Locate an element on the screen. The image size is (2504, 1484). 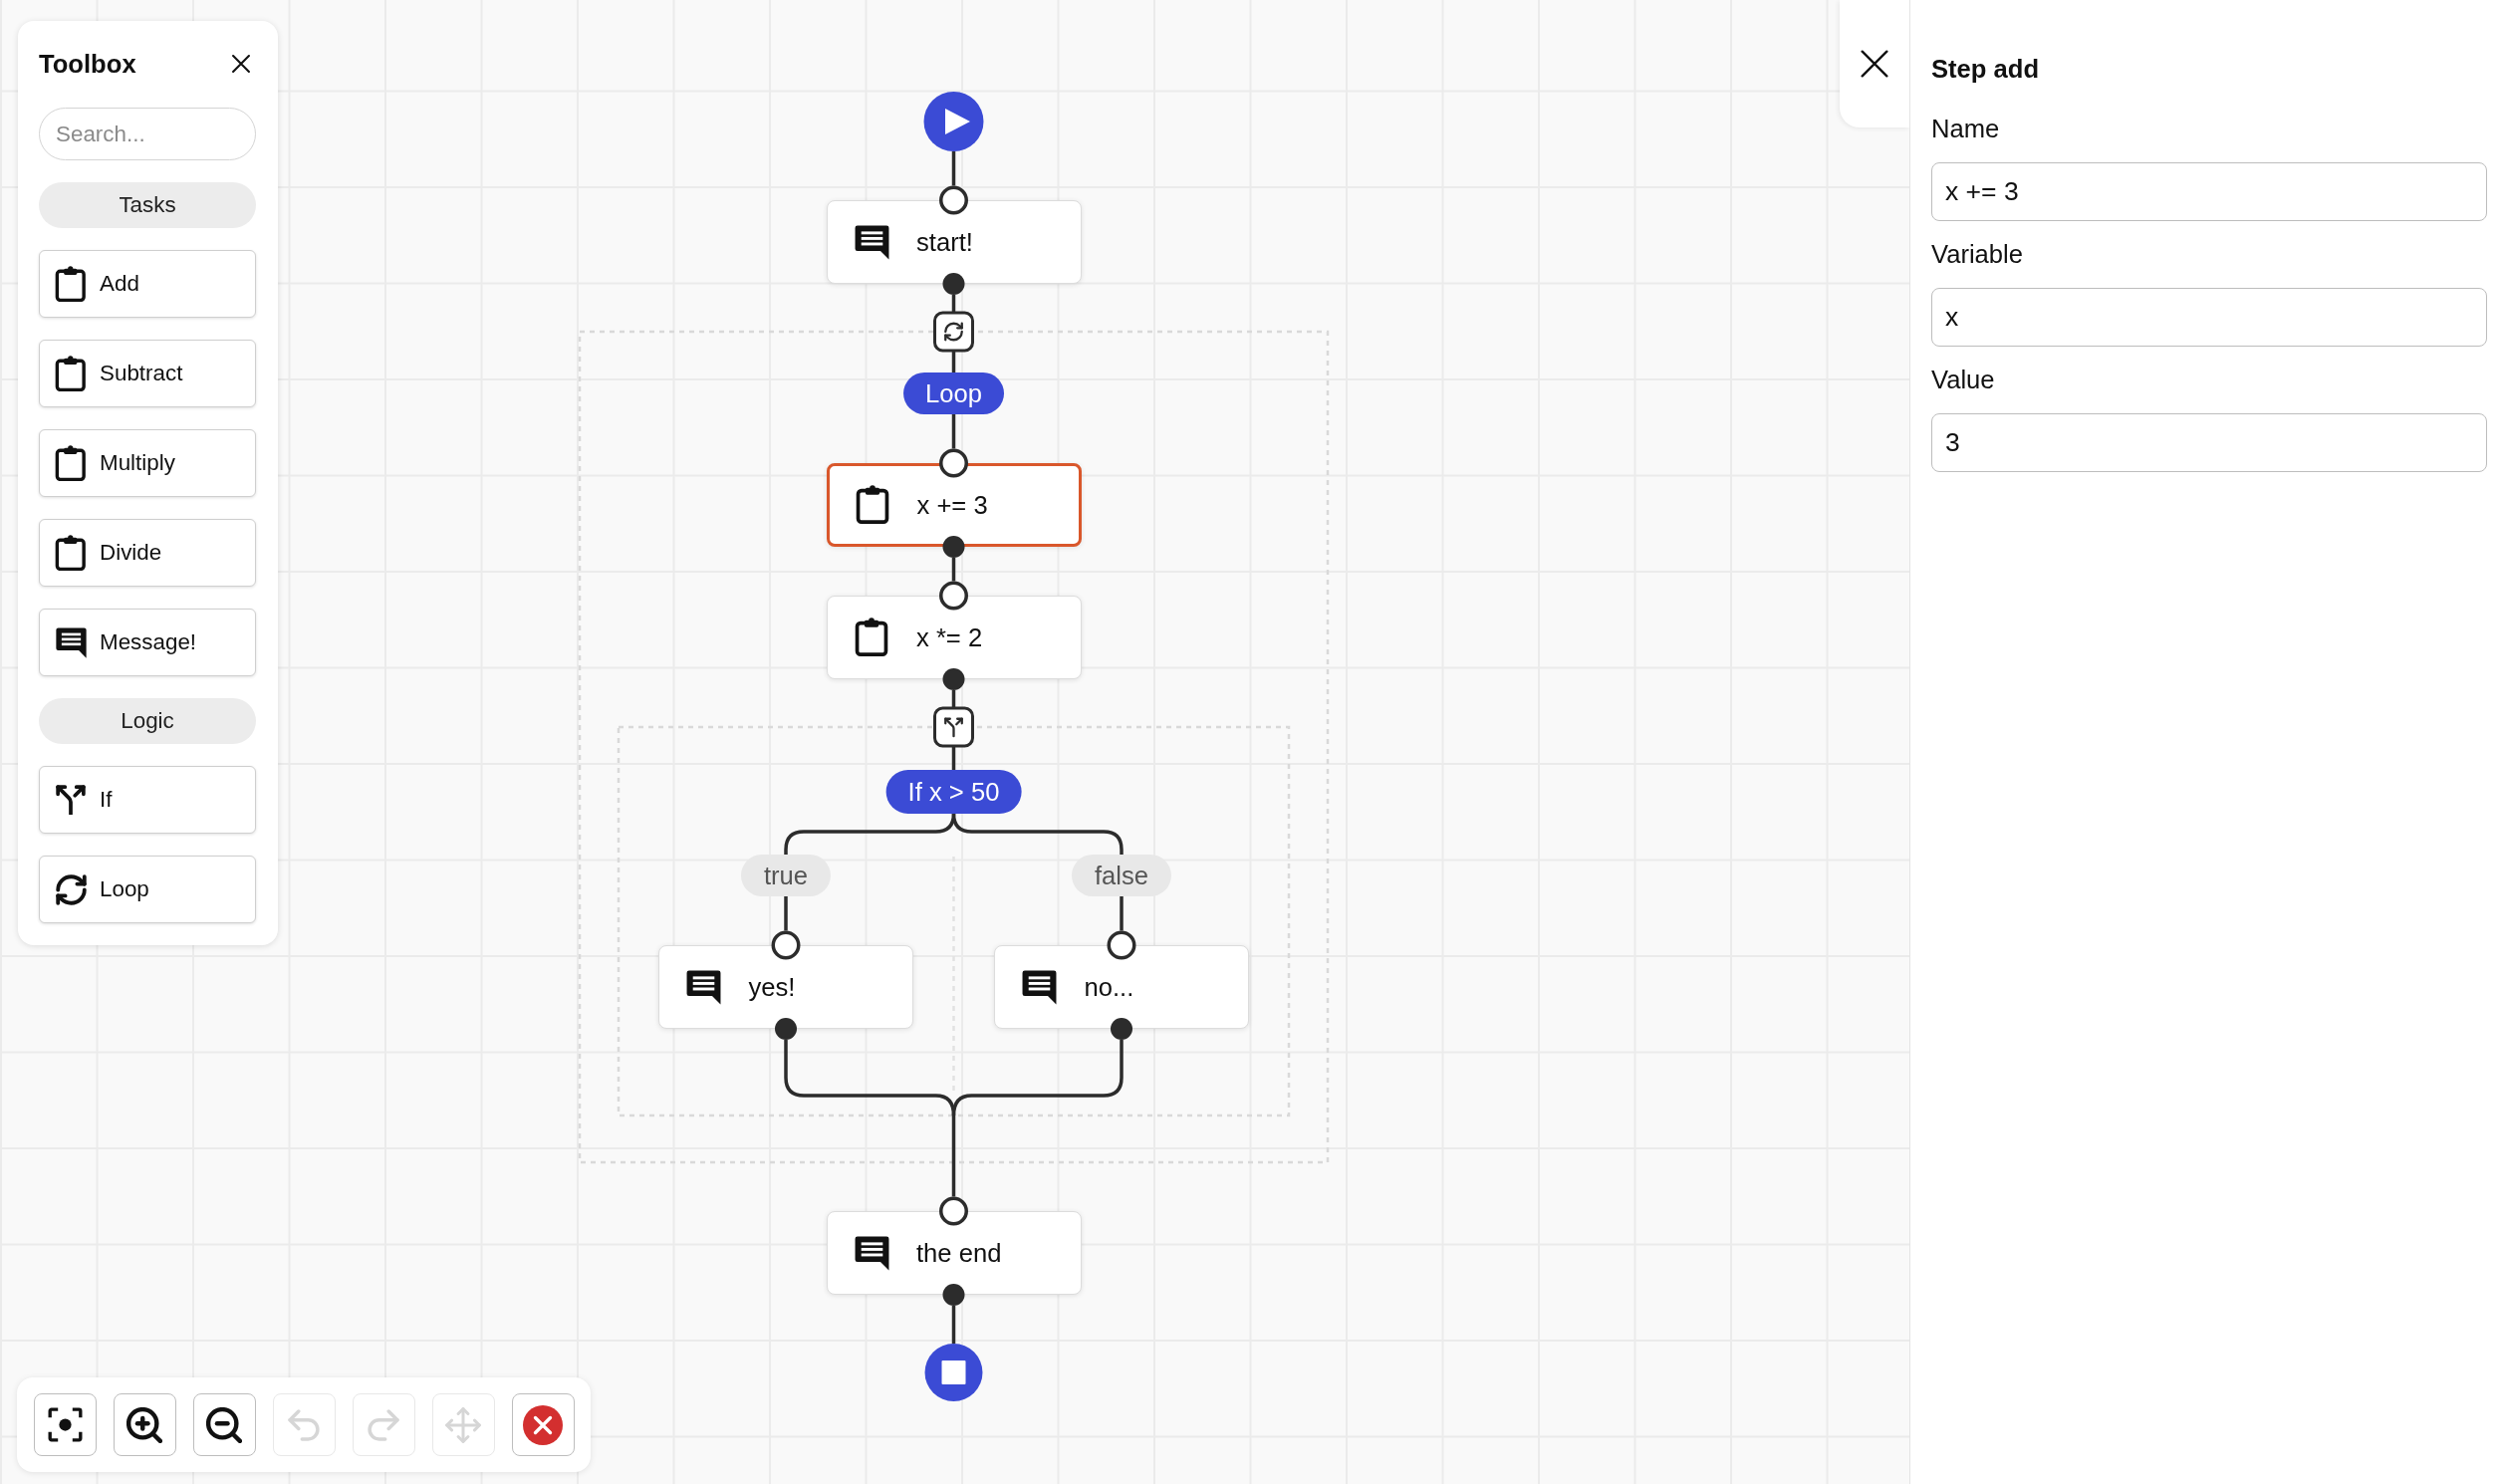
fit-view-button is located at coordinates (65, 1424).